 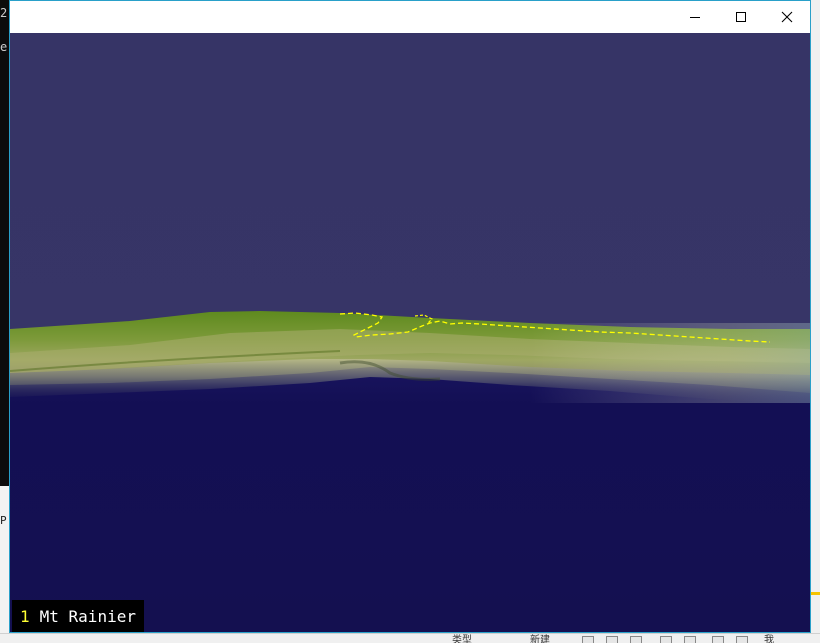 I want to click on taskbar-item: 我, so click(x=769, y=639).